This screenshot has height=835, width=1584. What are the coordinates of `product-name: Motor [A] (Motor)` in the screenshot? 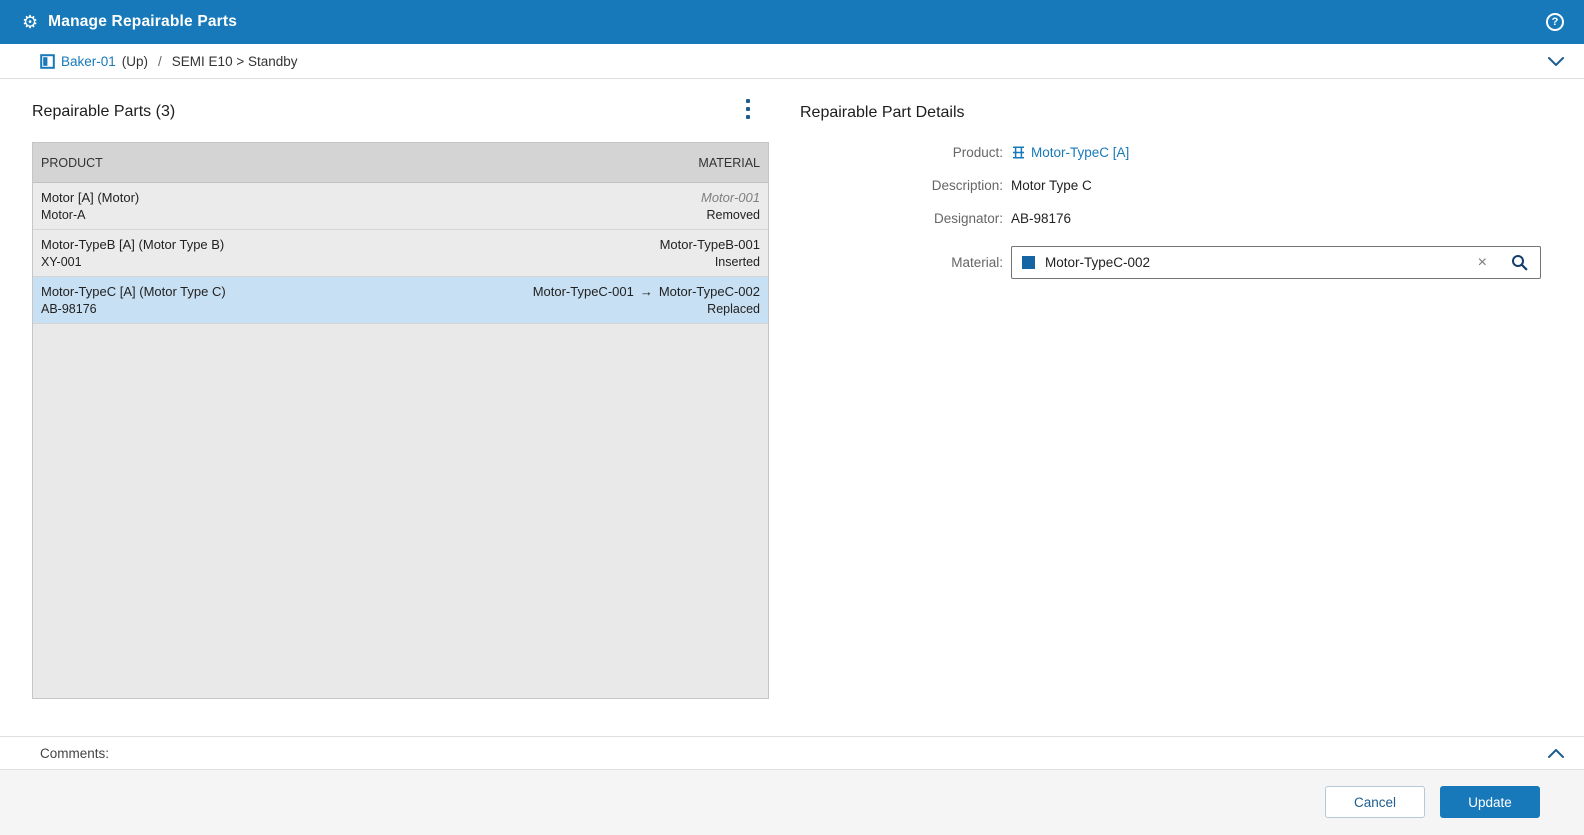 It's located at (90, 197).